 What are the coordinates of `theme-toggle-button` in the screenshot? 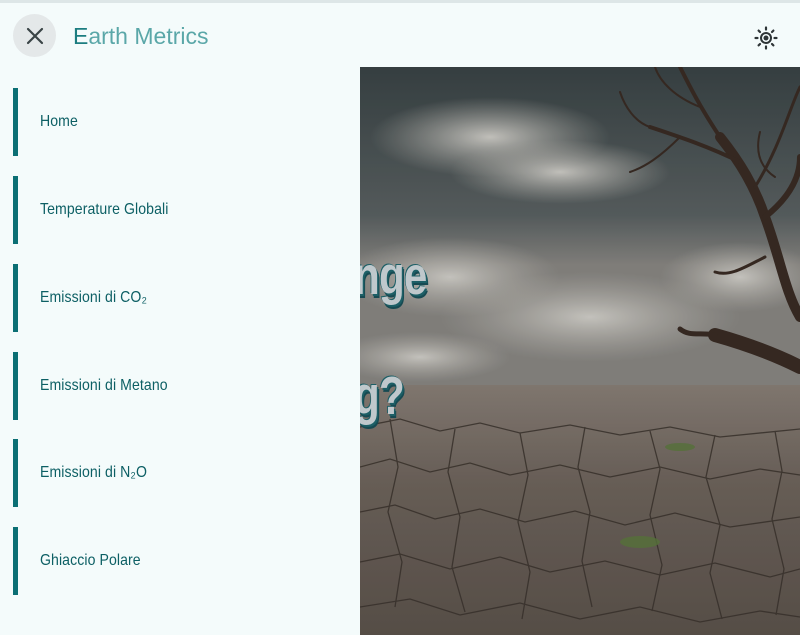 It's located at (766, 38).